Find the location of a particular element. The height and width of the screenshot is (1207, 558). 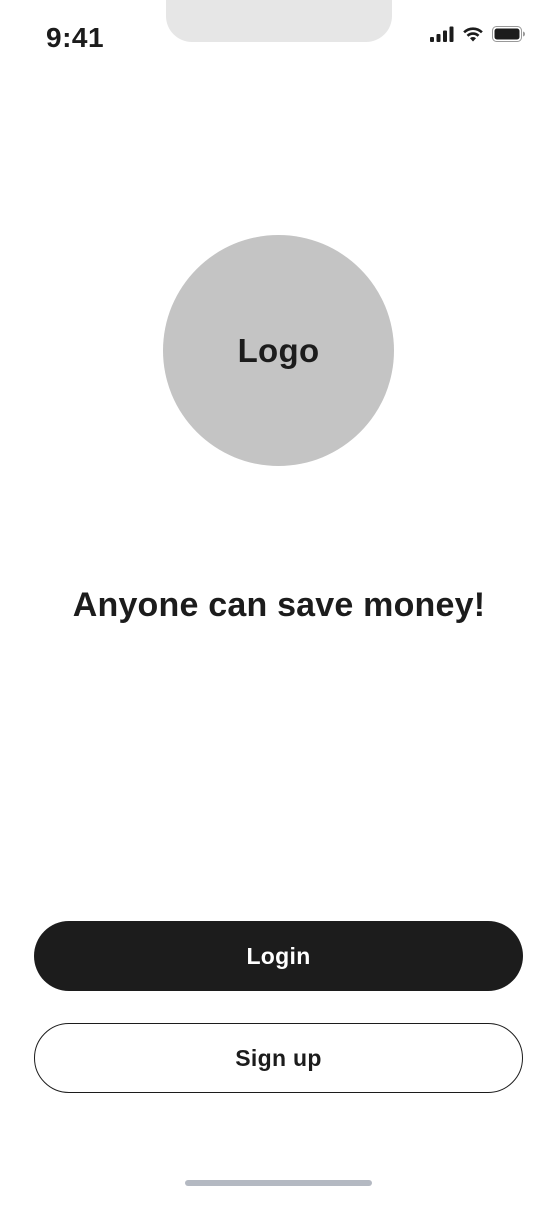

login-button: Login is located at coordinates (278, 956).